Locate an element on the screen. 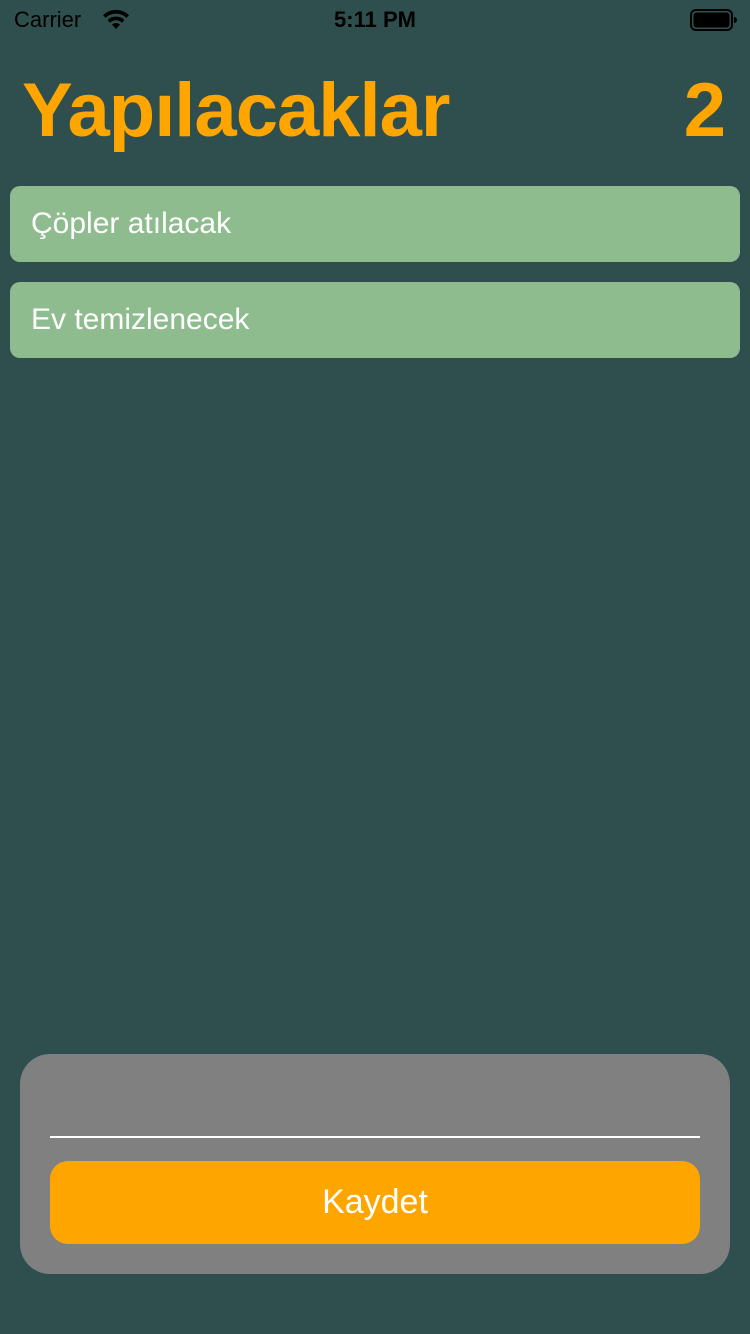 The height and width of the screenshot is (1334, 750). status-bar: Carrier 5:11 PM is located at coordinates (375, 20).